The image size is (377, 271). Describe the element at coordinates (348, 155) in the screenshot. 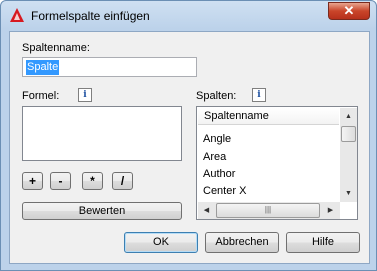

I see `vertical-scrollbar: ▲ ▼` at that location.